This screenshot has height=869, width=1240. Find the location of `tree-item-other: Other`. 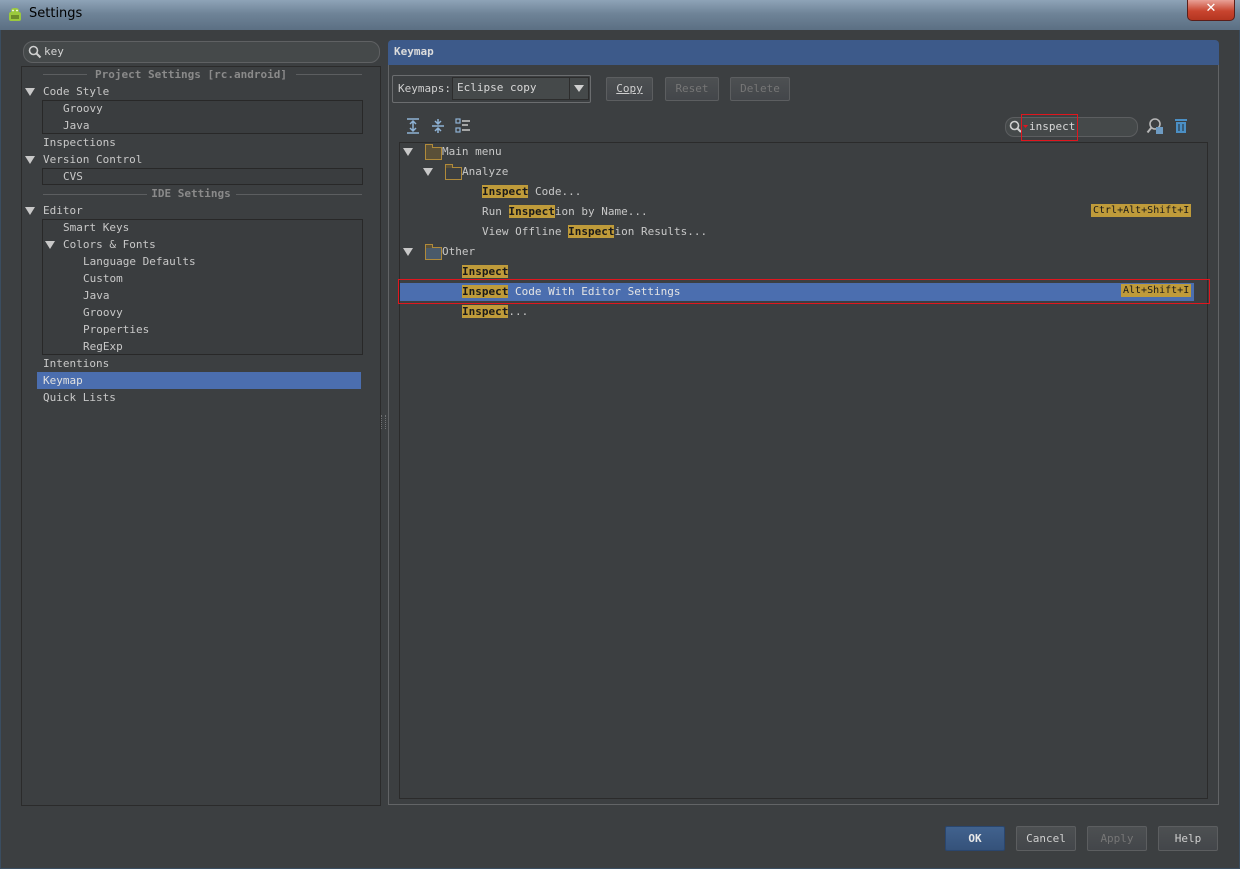

tree-item-other: Other is located at coordinates (458, 251).